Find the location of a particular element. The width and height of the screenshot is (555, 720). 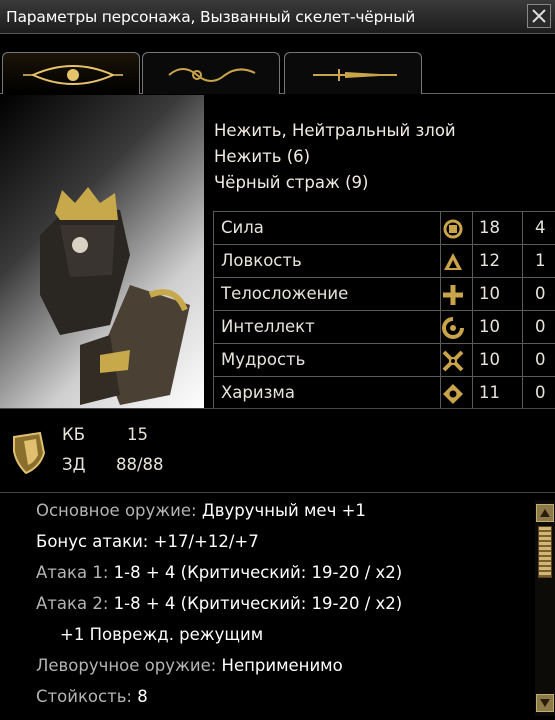

stat-score: 18 is located at coordinates (489, 227).